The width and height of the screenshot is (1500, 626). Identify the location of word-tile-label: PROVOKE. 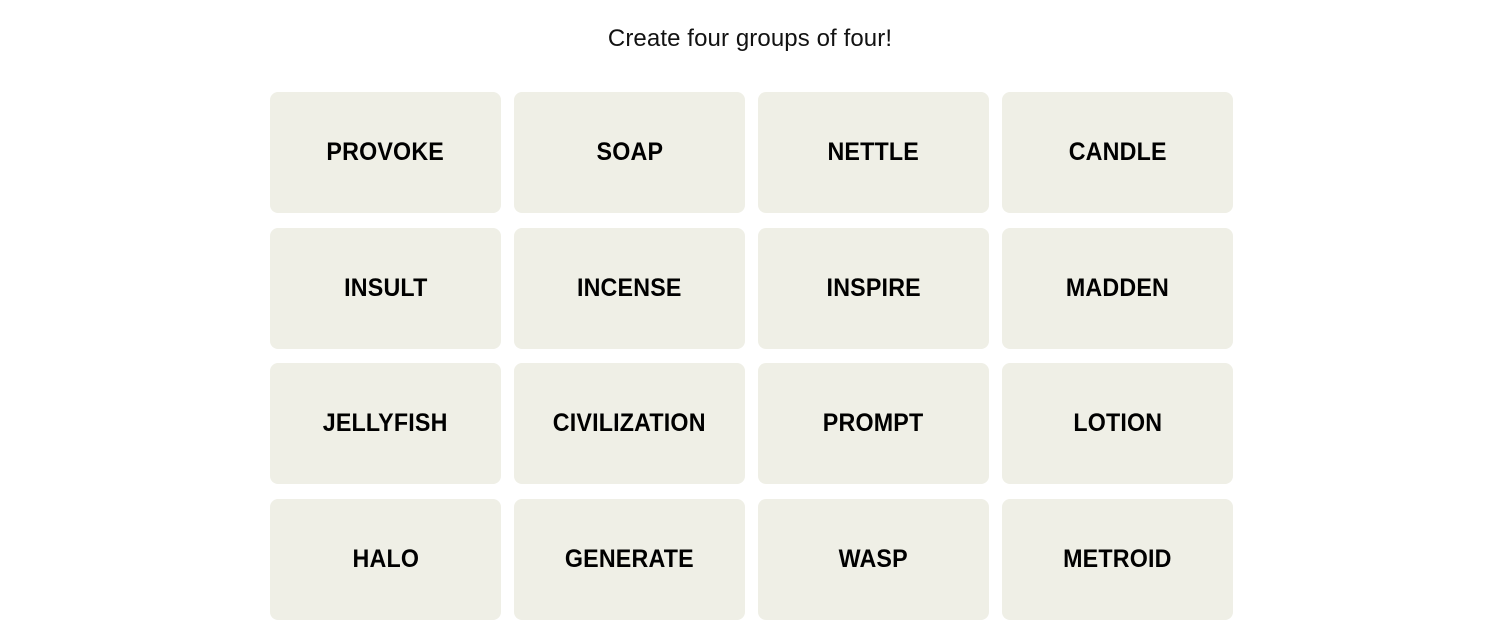
(385, 152).